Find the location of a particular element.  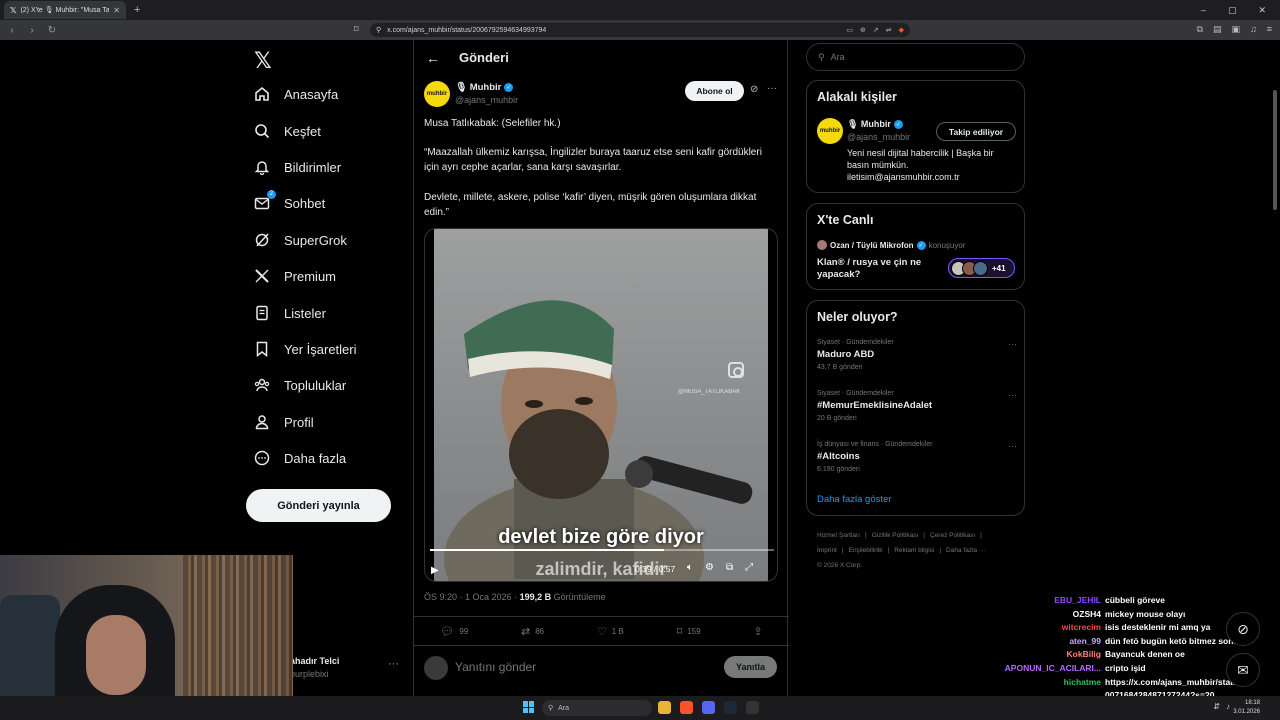

back-arrow-icon: ← is located at coordinates (433, 58).